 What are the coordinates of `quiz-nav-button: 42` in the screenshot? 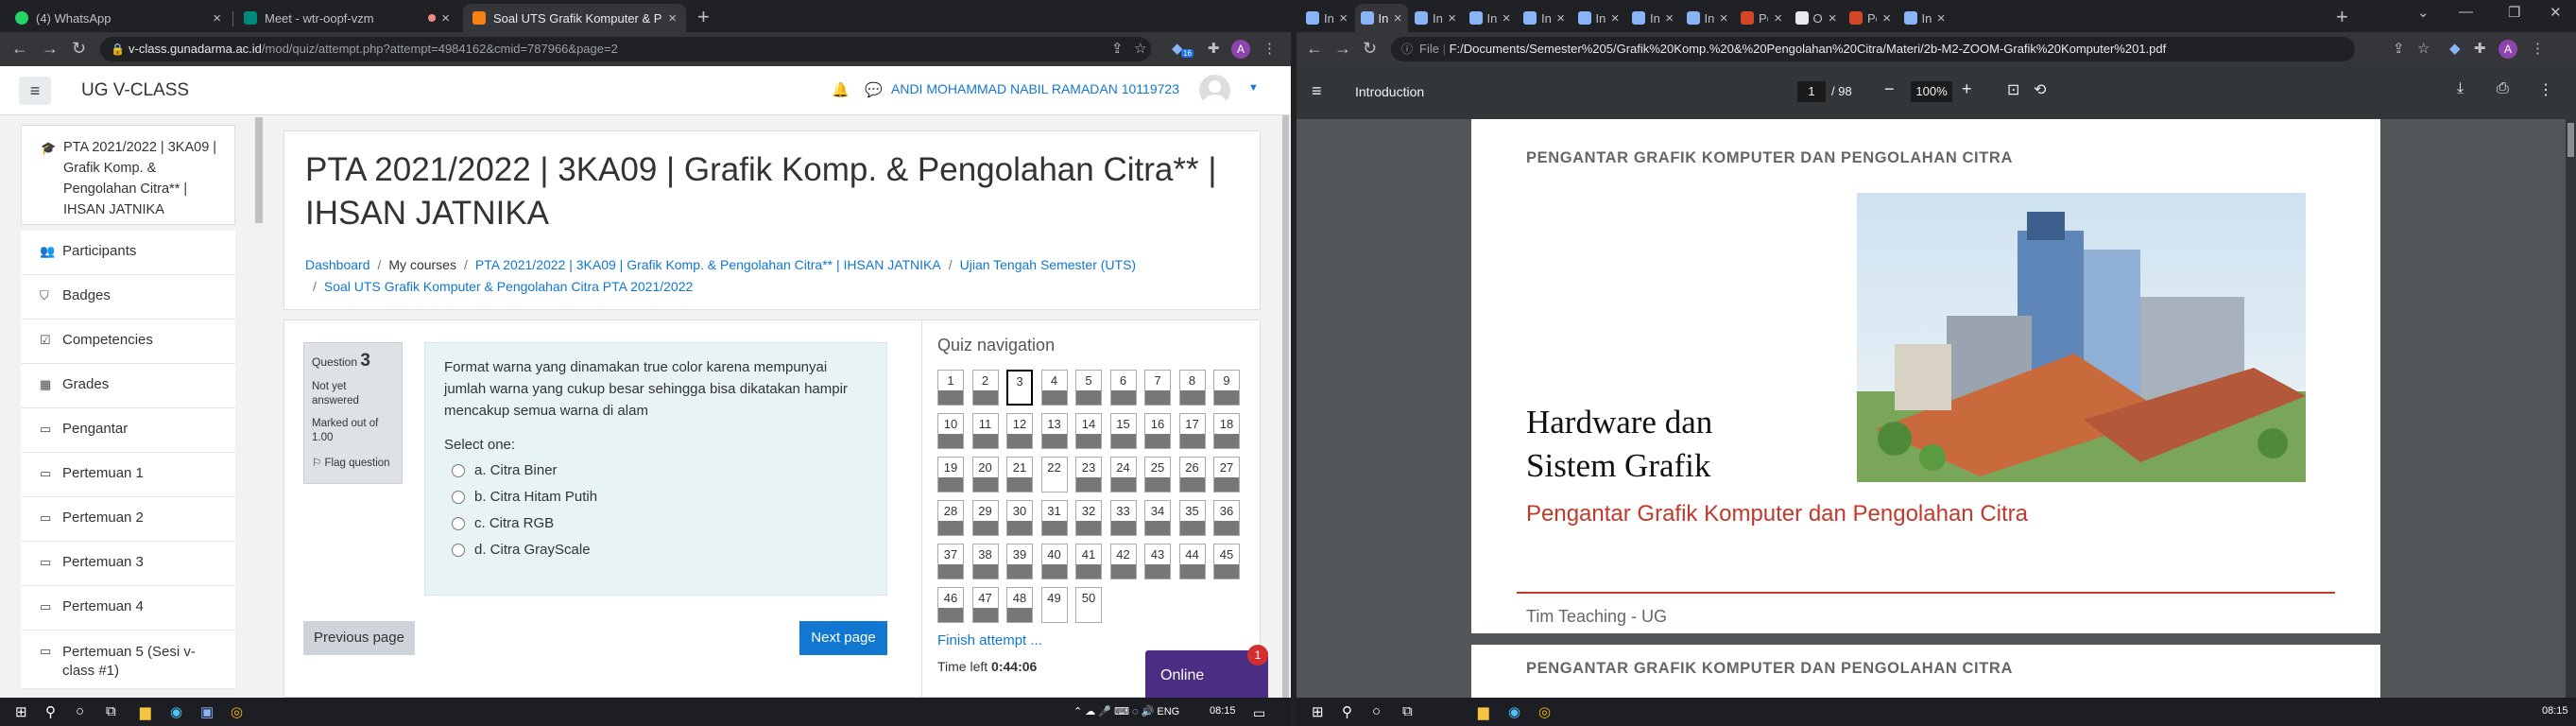 It's located at (1123, 561).